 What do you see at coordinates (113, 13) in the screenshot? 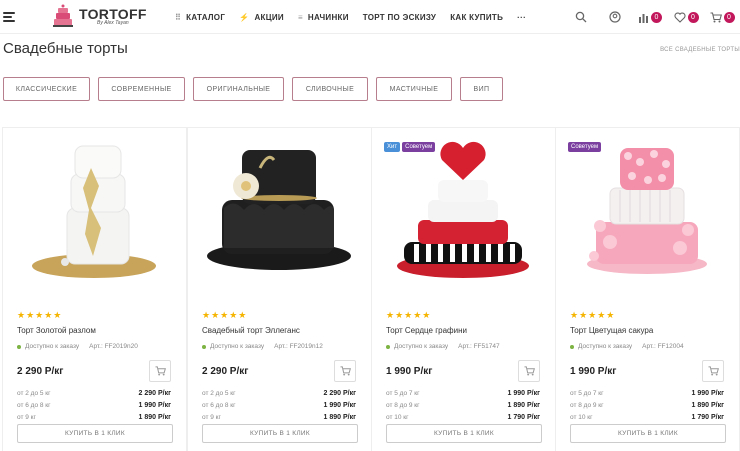
I see `logo-text: TORTOFF` at bounding box center [113, 13].